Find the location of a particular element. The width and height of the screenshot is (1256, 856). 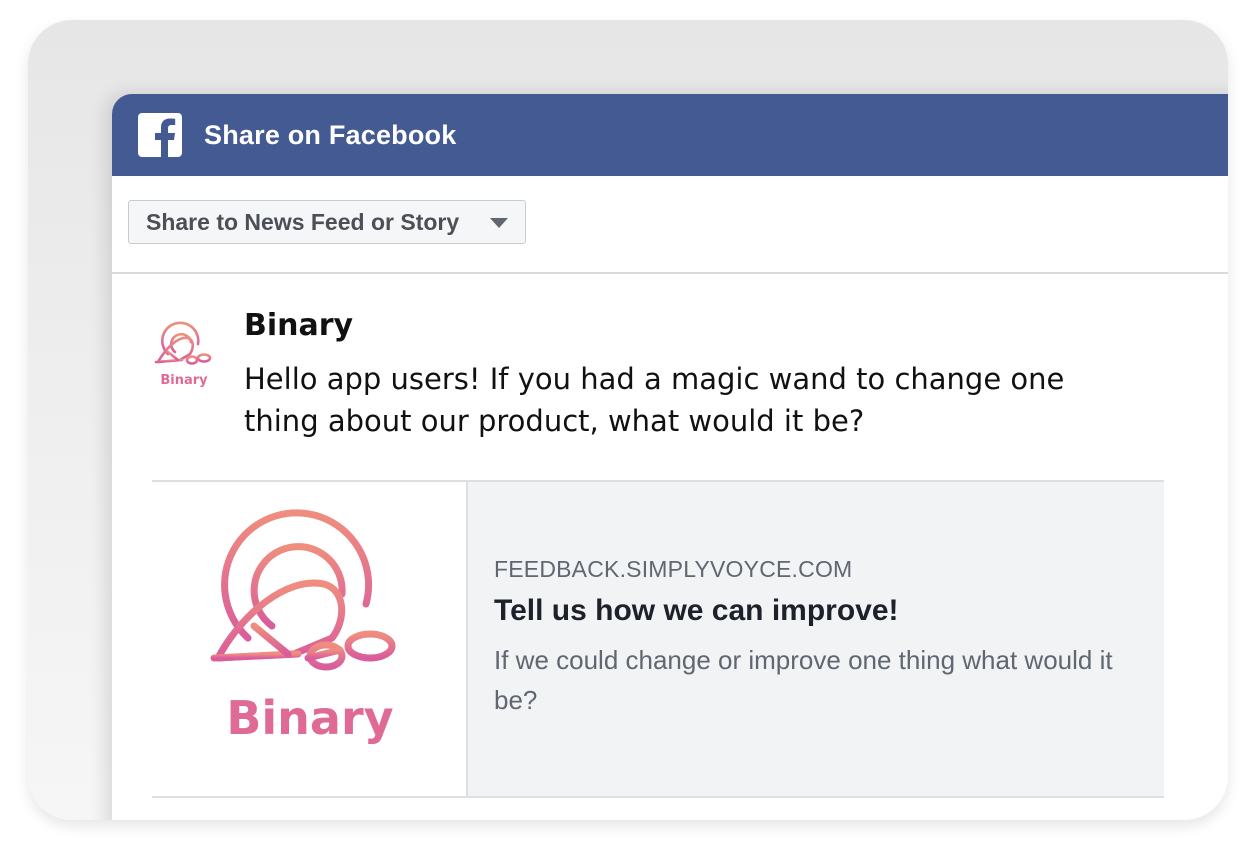

dialog-header: Share on Facebook is located at coordinates (670, 135).